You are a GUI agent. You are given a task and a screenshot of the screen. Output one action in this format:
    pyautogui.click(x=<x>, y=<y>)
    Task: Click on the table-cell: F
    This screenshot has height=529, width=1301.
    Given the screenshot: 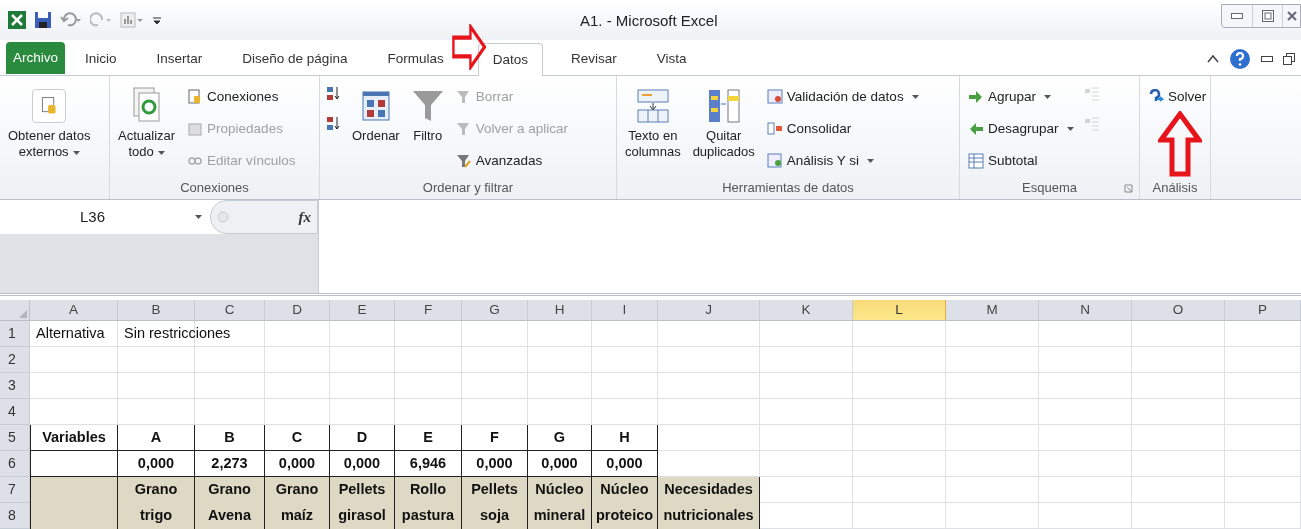 What is the action you would take?
    pyautogui.click(x=495, y=438)
    